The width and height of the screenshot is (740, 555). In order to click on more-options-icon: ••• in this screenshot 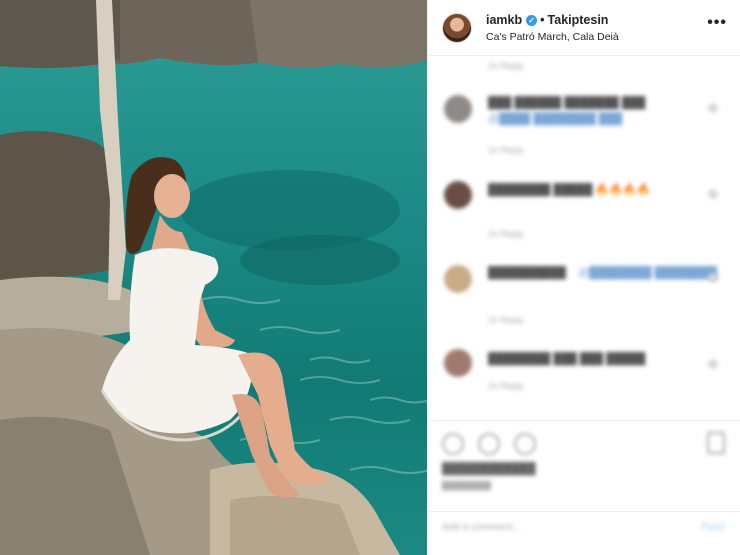, I will do `click(717, 23)`.